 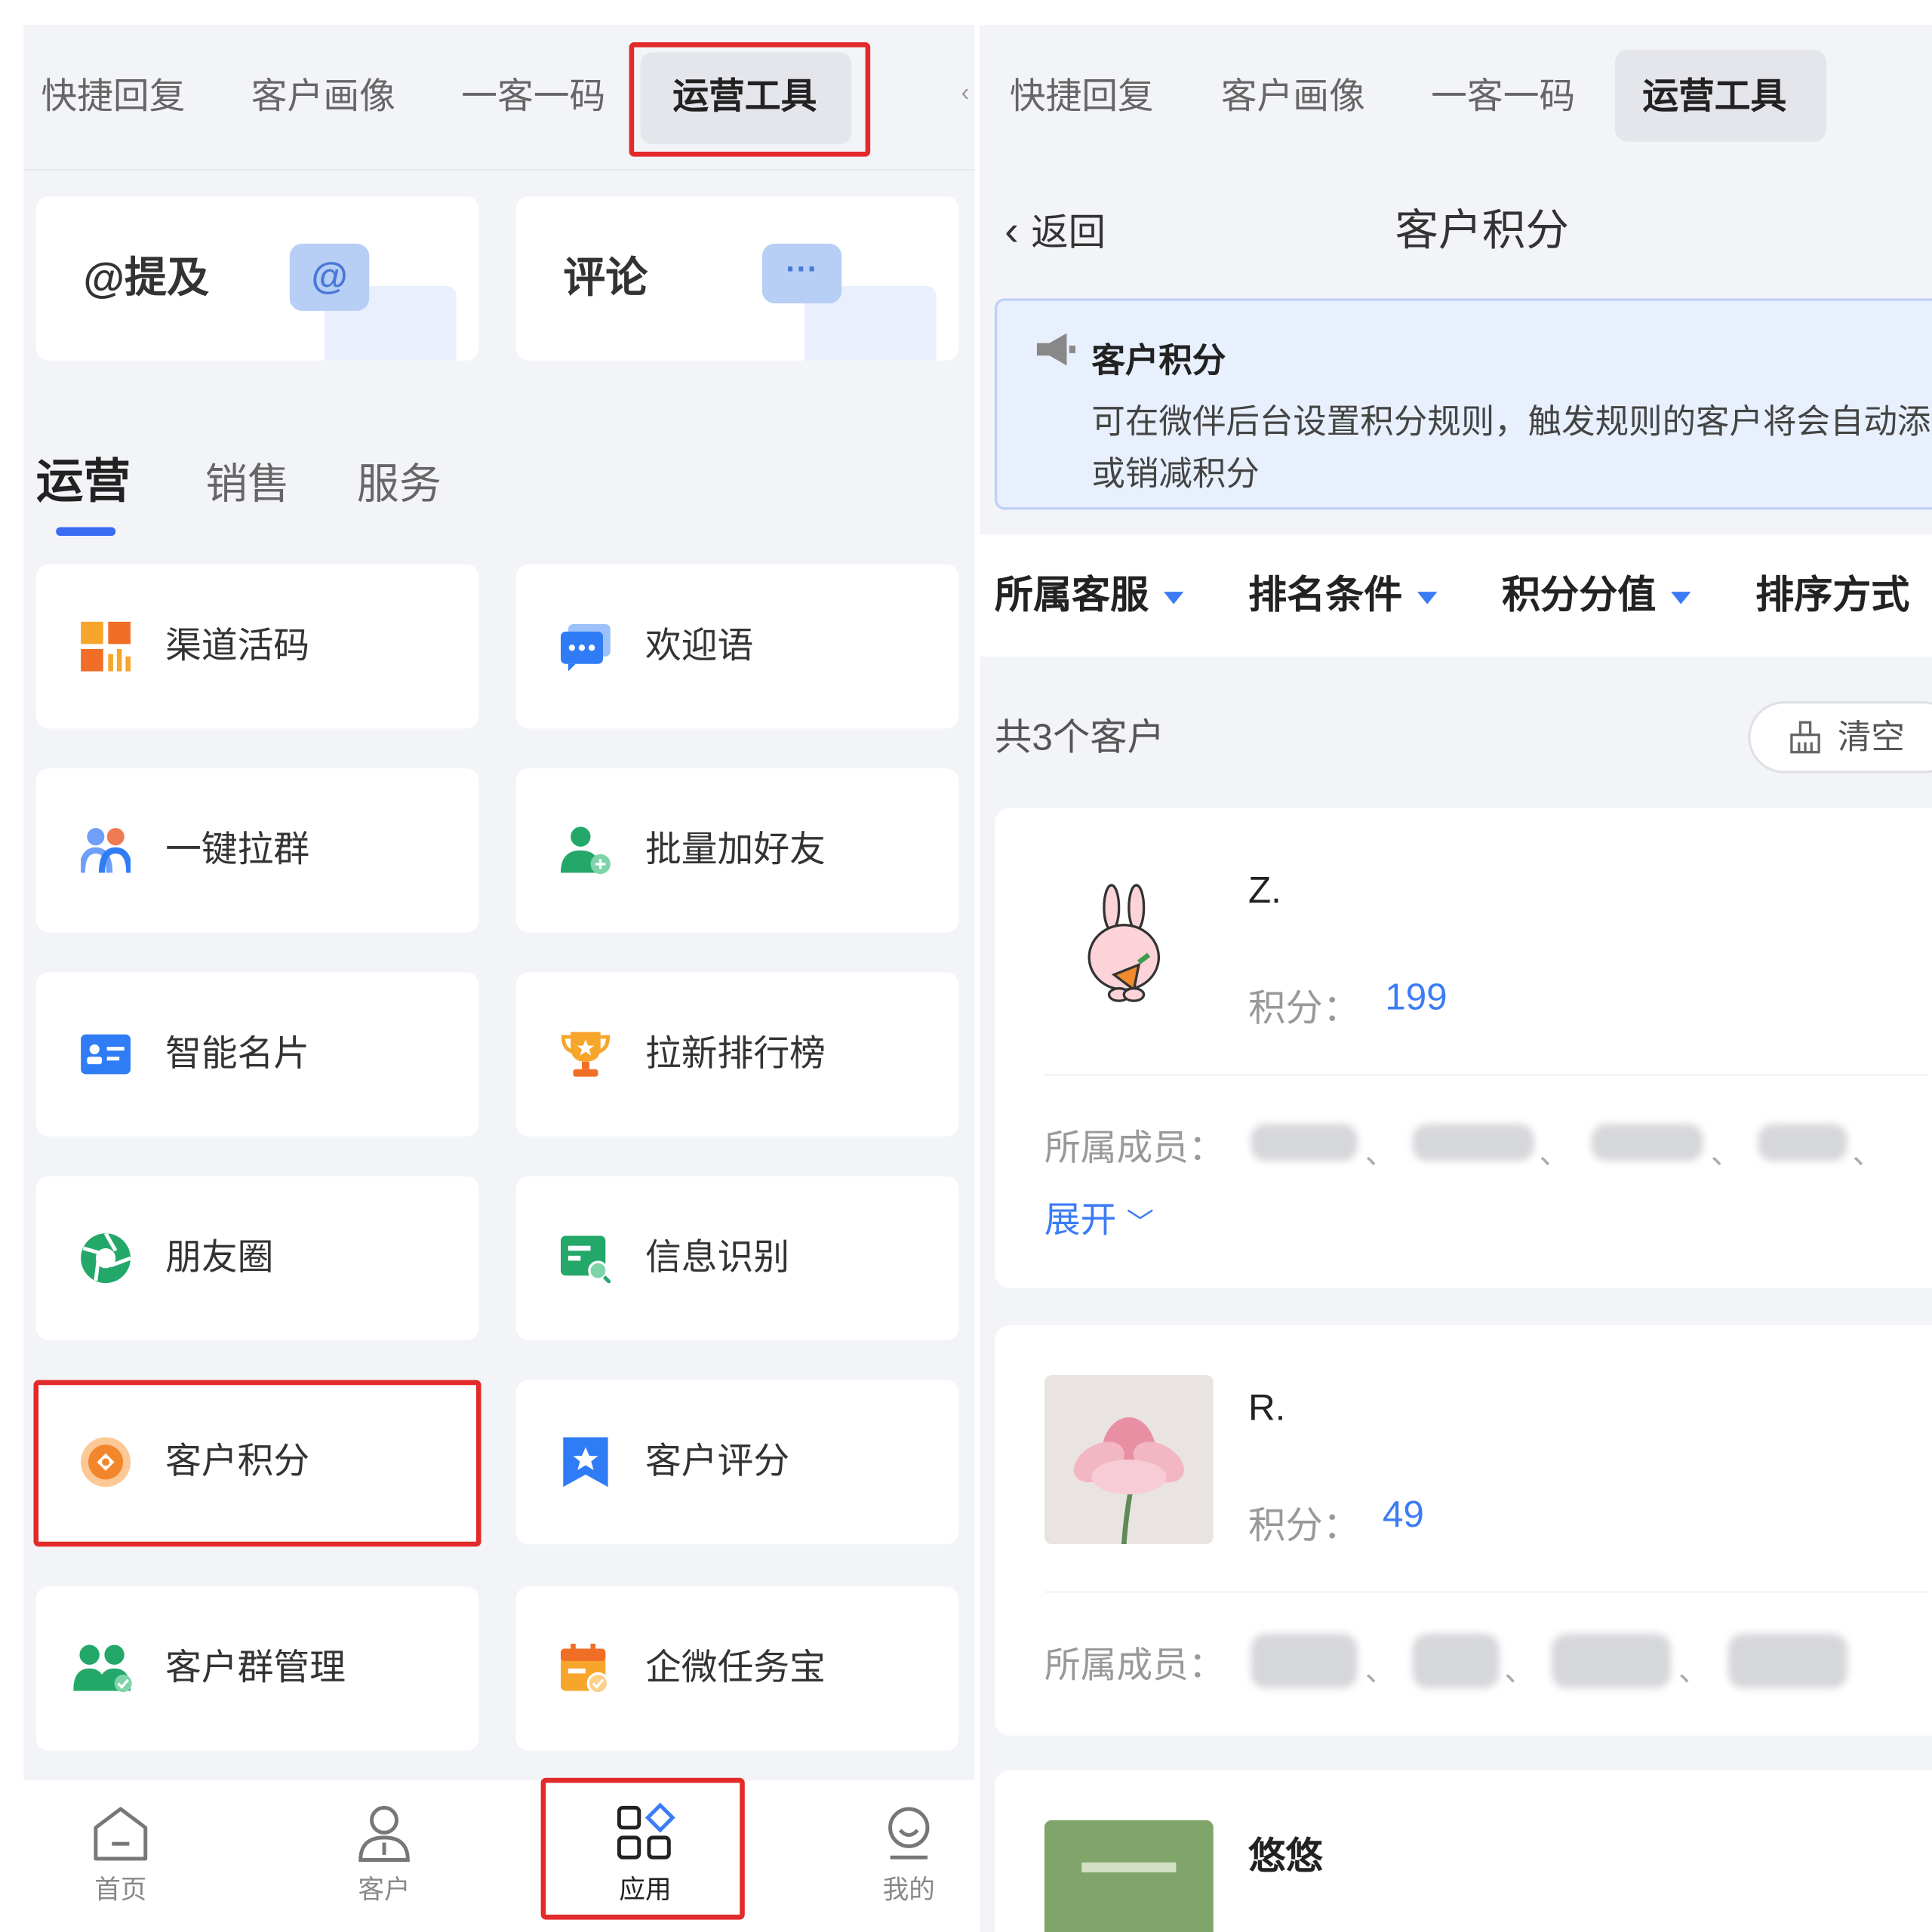 I want to click on highlight-box-tab, so click(x=750, y=99).